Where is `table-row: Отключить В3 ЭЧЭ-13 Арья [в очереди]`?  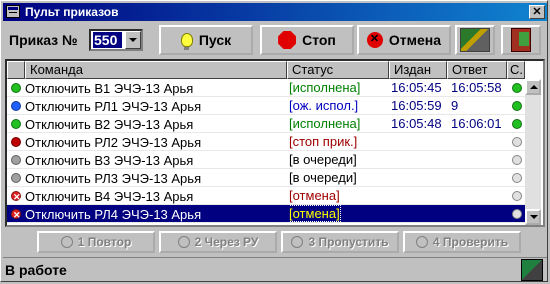 table-row: Отключить В3 ЭЧЭ-13 Арья [в очереди] is located at coordinates (266, 160).